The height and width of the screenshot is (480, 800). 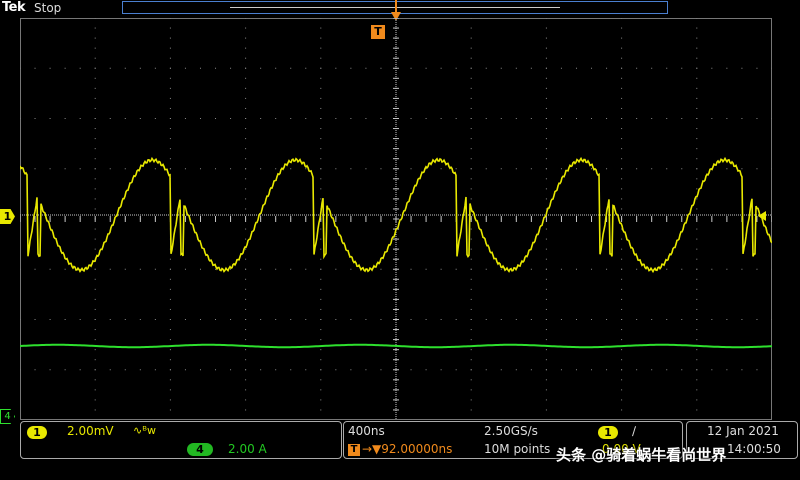 What do you see at coordinates (517, 449) in the screenshot?
I see `record-length: 10M points` at bounding box center [517, 449].